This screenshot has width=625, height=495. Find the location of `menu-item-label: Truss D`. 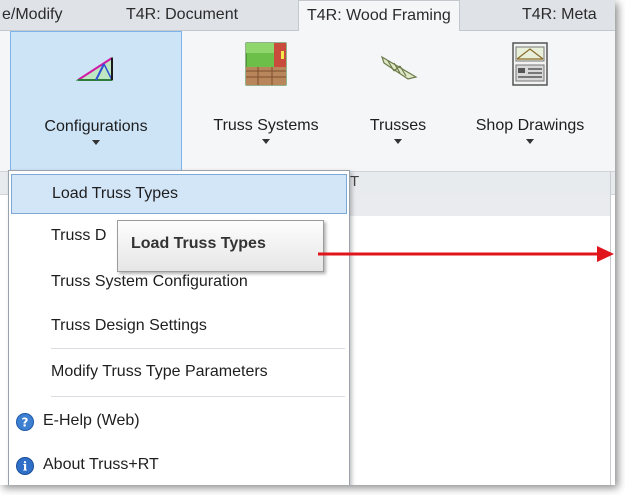

menu-item-label: Truss D is located at coordinates (79, 235).